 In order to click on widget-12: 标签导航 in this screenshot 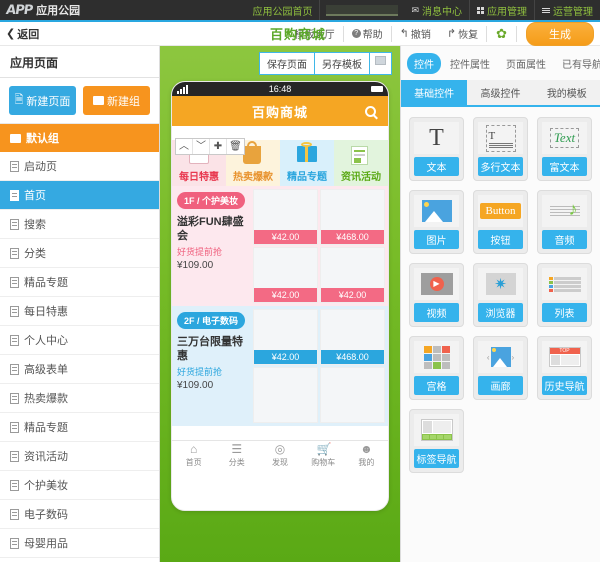, I will do `click(436, 441)`.